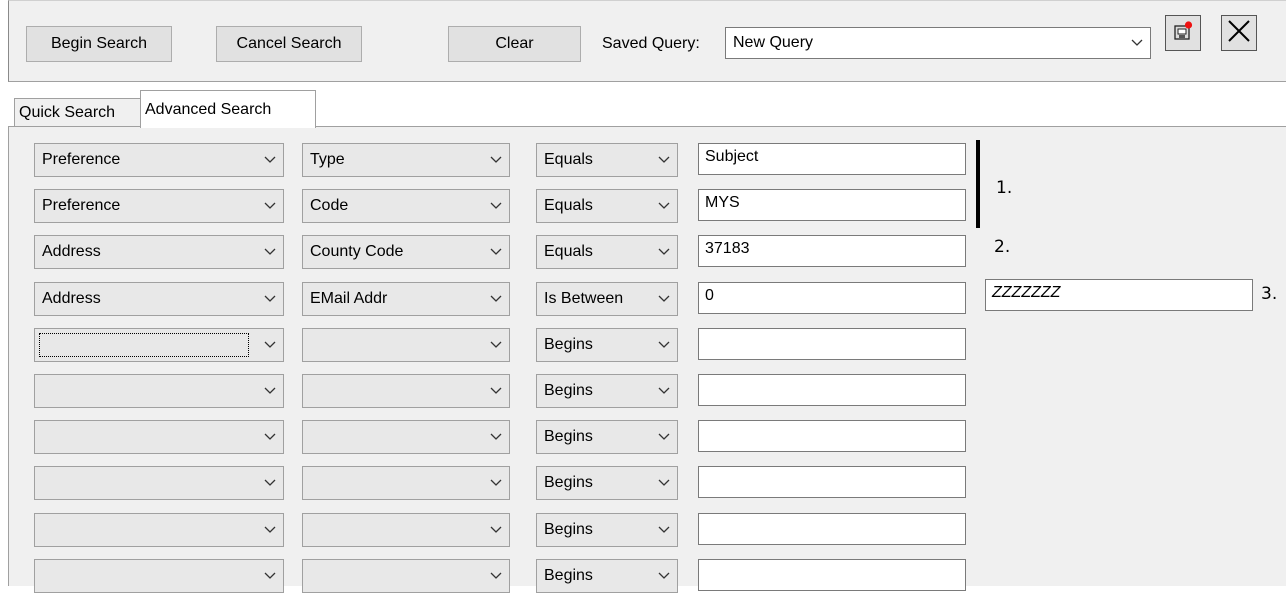 Image resolution: width=1286 pixels, height=593 pixels. What do you see at coordinates (357, 251) in the screenshot?
I see `field-select-value: County Code` at bounding box center [357, 251].